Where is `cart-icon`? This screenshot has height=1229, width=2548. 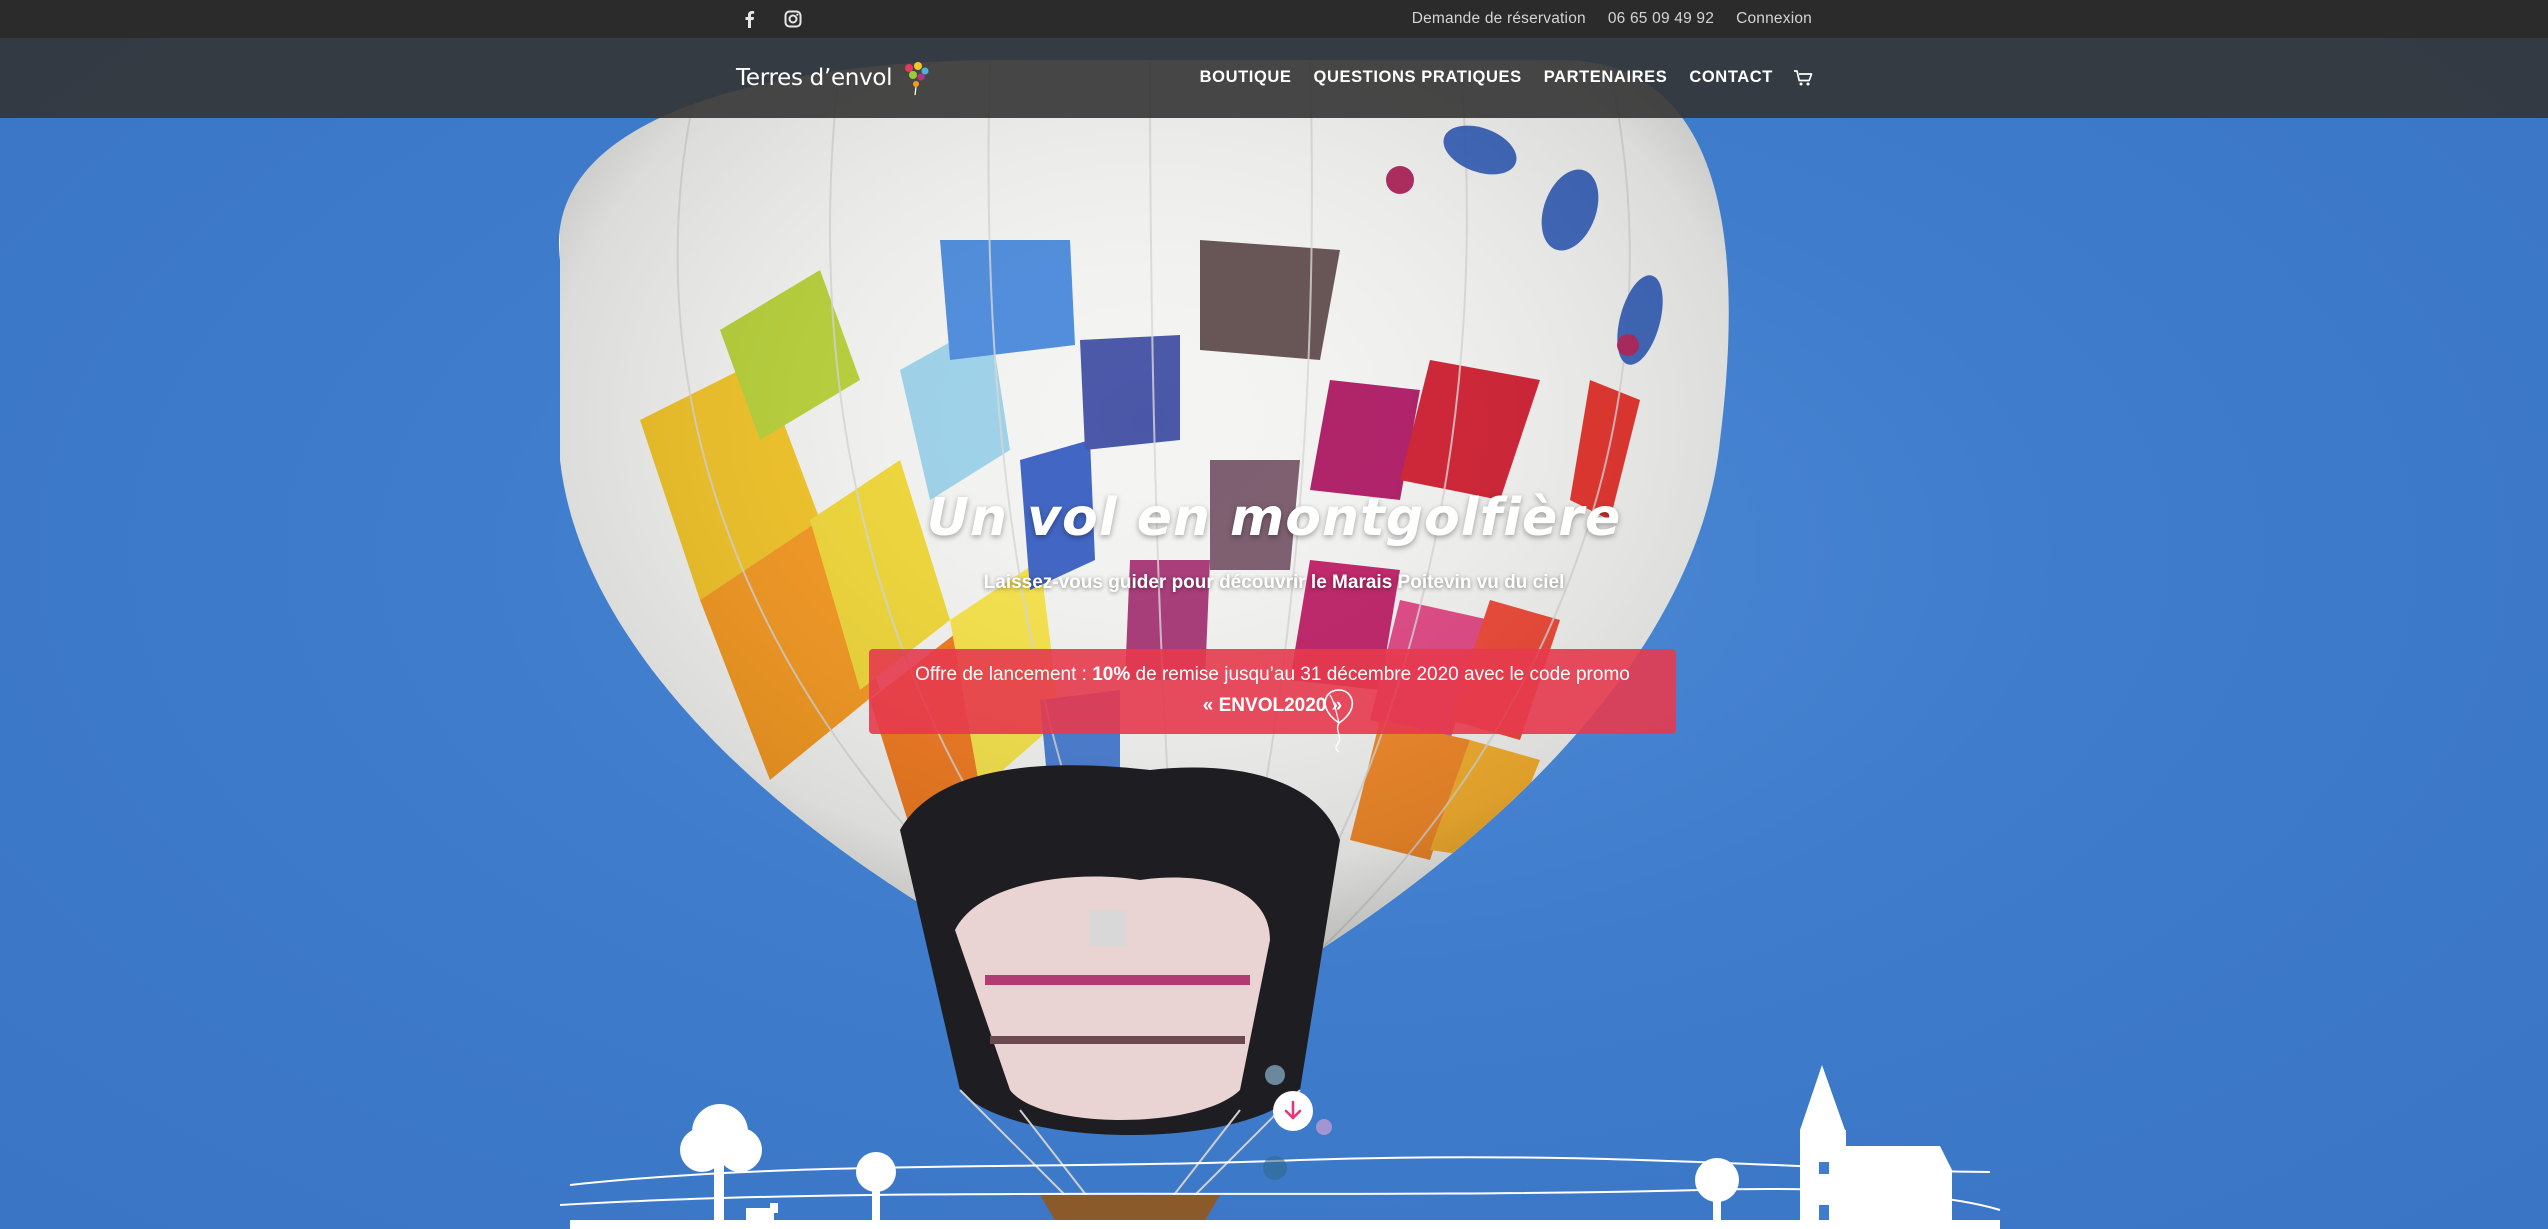 cart-icon is located at coordinates (1803, 78).